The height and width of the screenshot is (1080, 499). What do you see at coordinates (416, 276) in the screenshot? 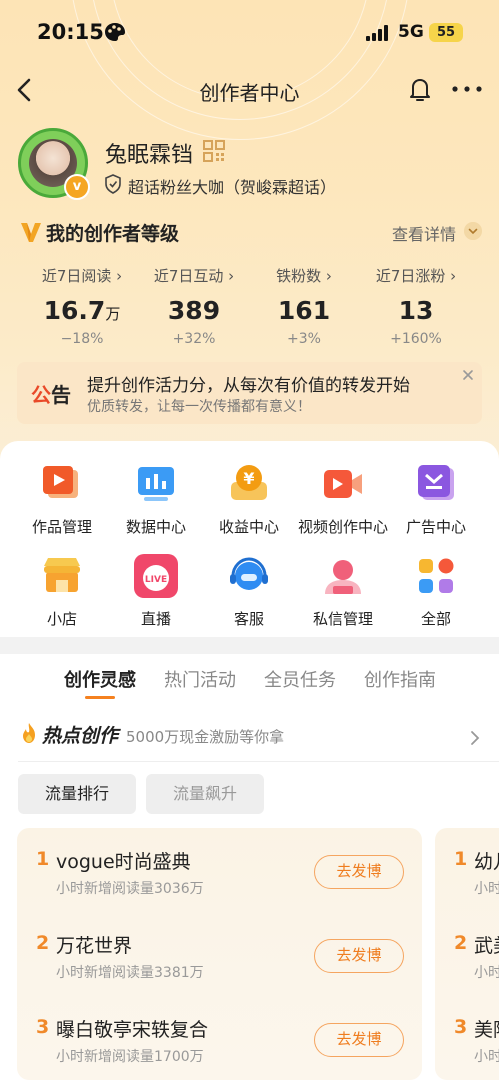
I see `stat-label: 近7日涨粉 ›` at bounding box center [416, 276].